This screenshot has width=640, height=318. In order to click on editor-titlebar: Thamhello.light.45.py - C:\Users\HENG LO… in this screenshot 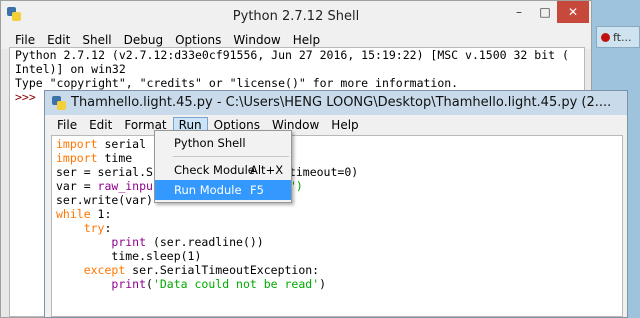, I will do `click(336, 103)`.